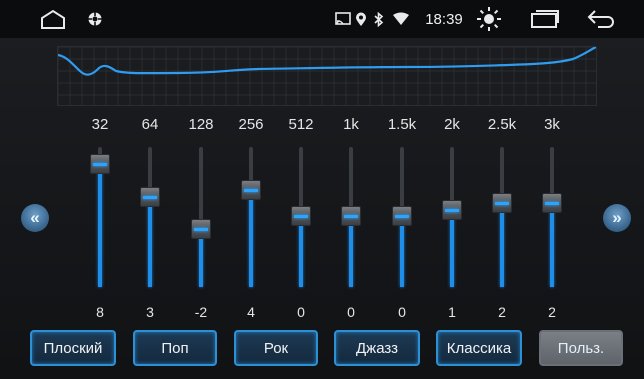 The image size is (644, 379). I want to click on preset-flat-button: Плоский, so click(73, 348).